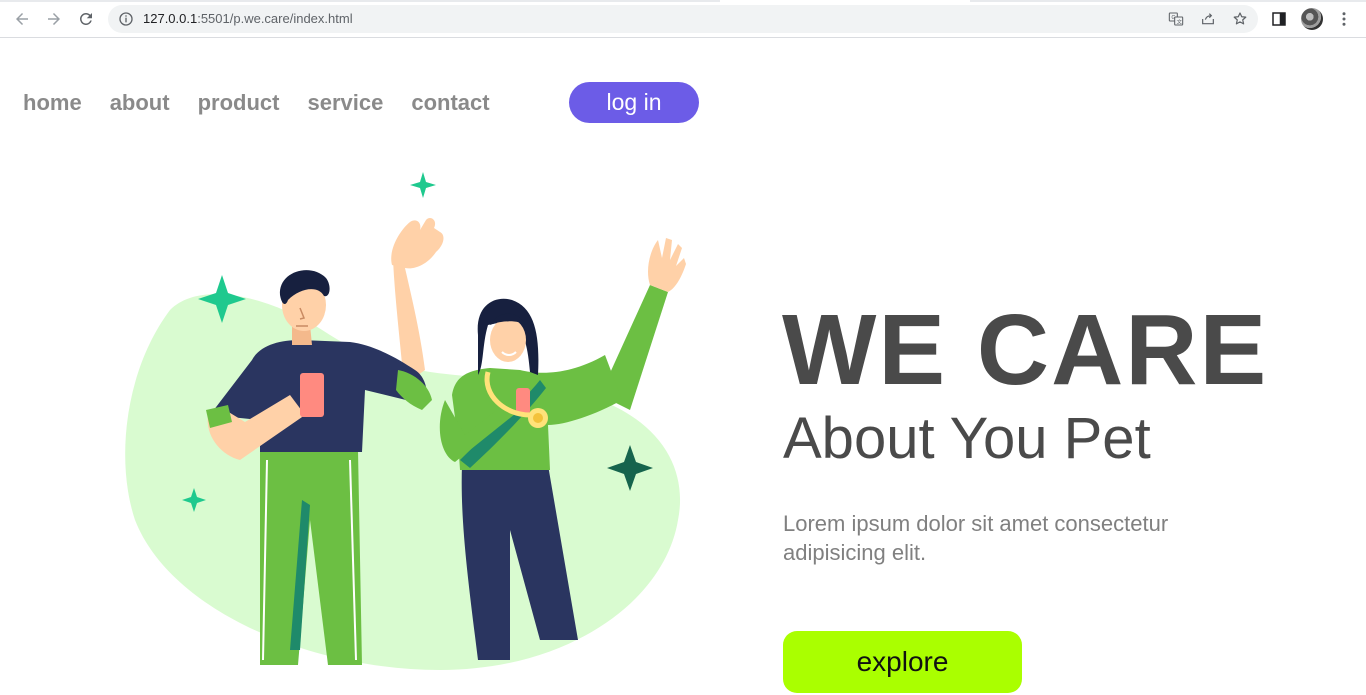 This screenshot has height=695, width=1366. What do you see at coordinates (239, 103) in the screenshot?
I see `nav-link-product: product` at bounding box center [239, 103].